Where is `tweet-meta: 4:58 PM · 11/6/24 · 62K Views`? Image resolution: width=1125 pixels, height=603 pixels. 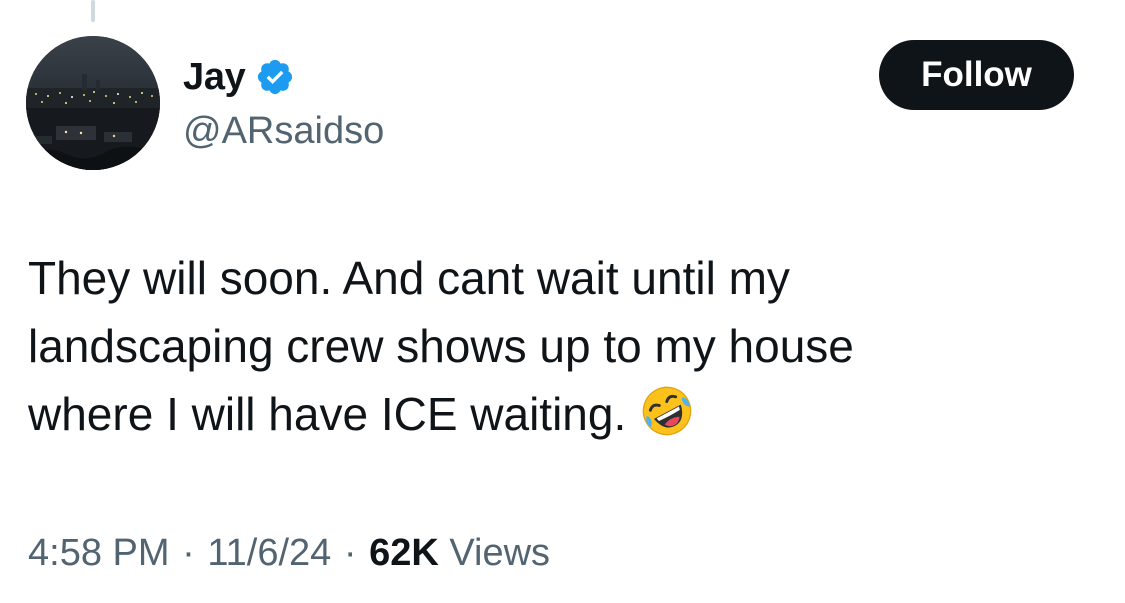 tweet-meta: 4:58 PM · 11/6/24 · 62K Views is located at coordinates (289, 553).